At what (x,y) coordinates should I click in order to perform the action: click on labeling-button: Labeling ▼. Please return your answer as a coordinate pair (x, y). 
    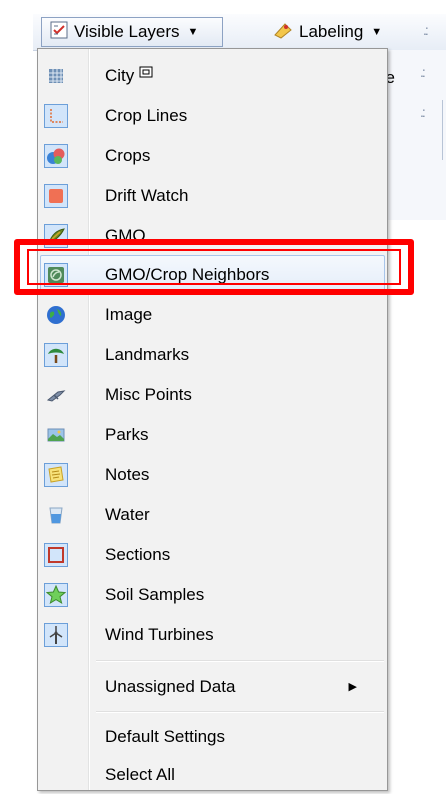
    Looking at the image, I should click on (340, 32).